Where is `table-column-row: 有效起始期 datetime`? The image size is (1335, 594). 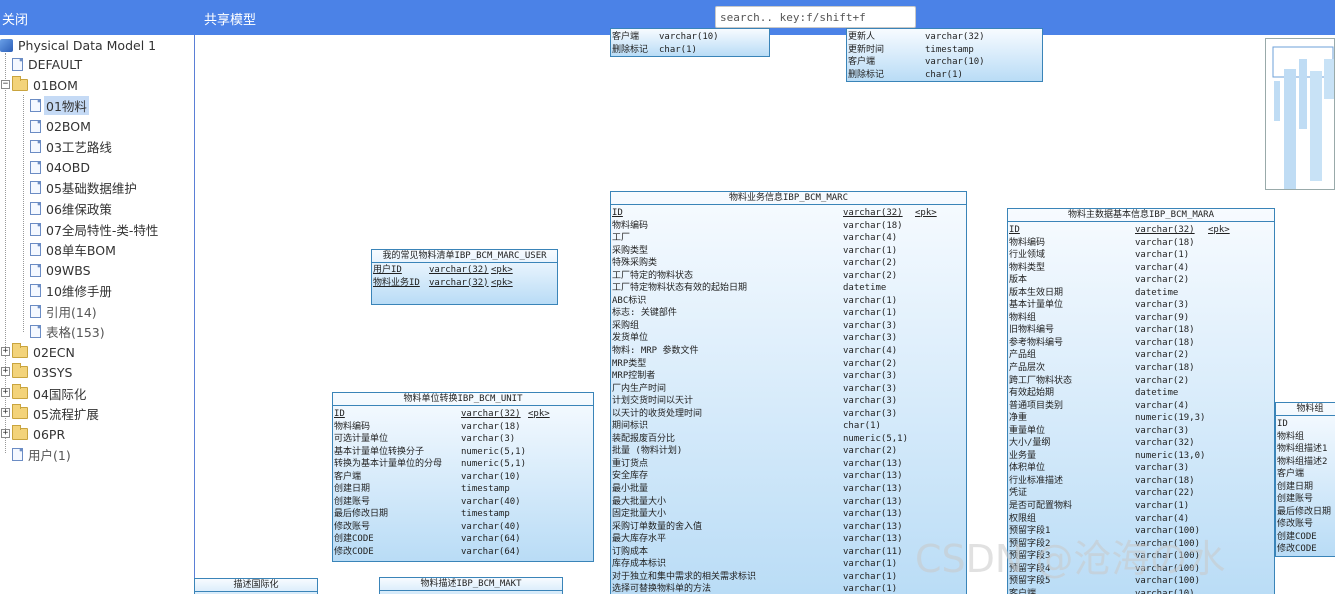
table-column-row: 有效起始期 datetime is located at coordinates (1141, 393).